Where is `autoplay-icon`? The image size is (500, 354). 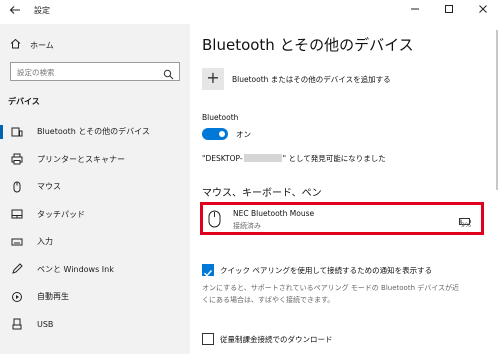 autoplay-icon is located at coordinates (17, 297).